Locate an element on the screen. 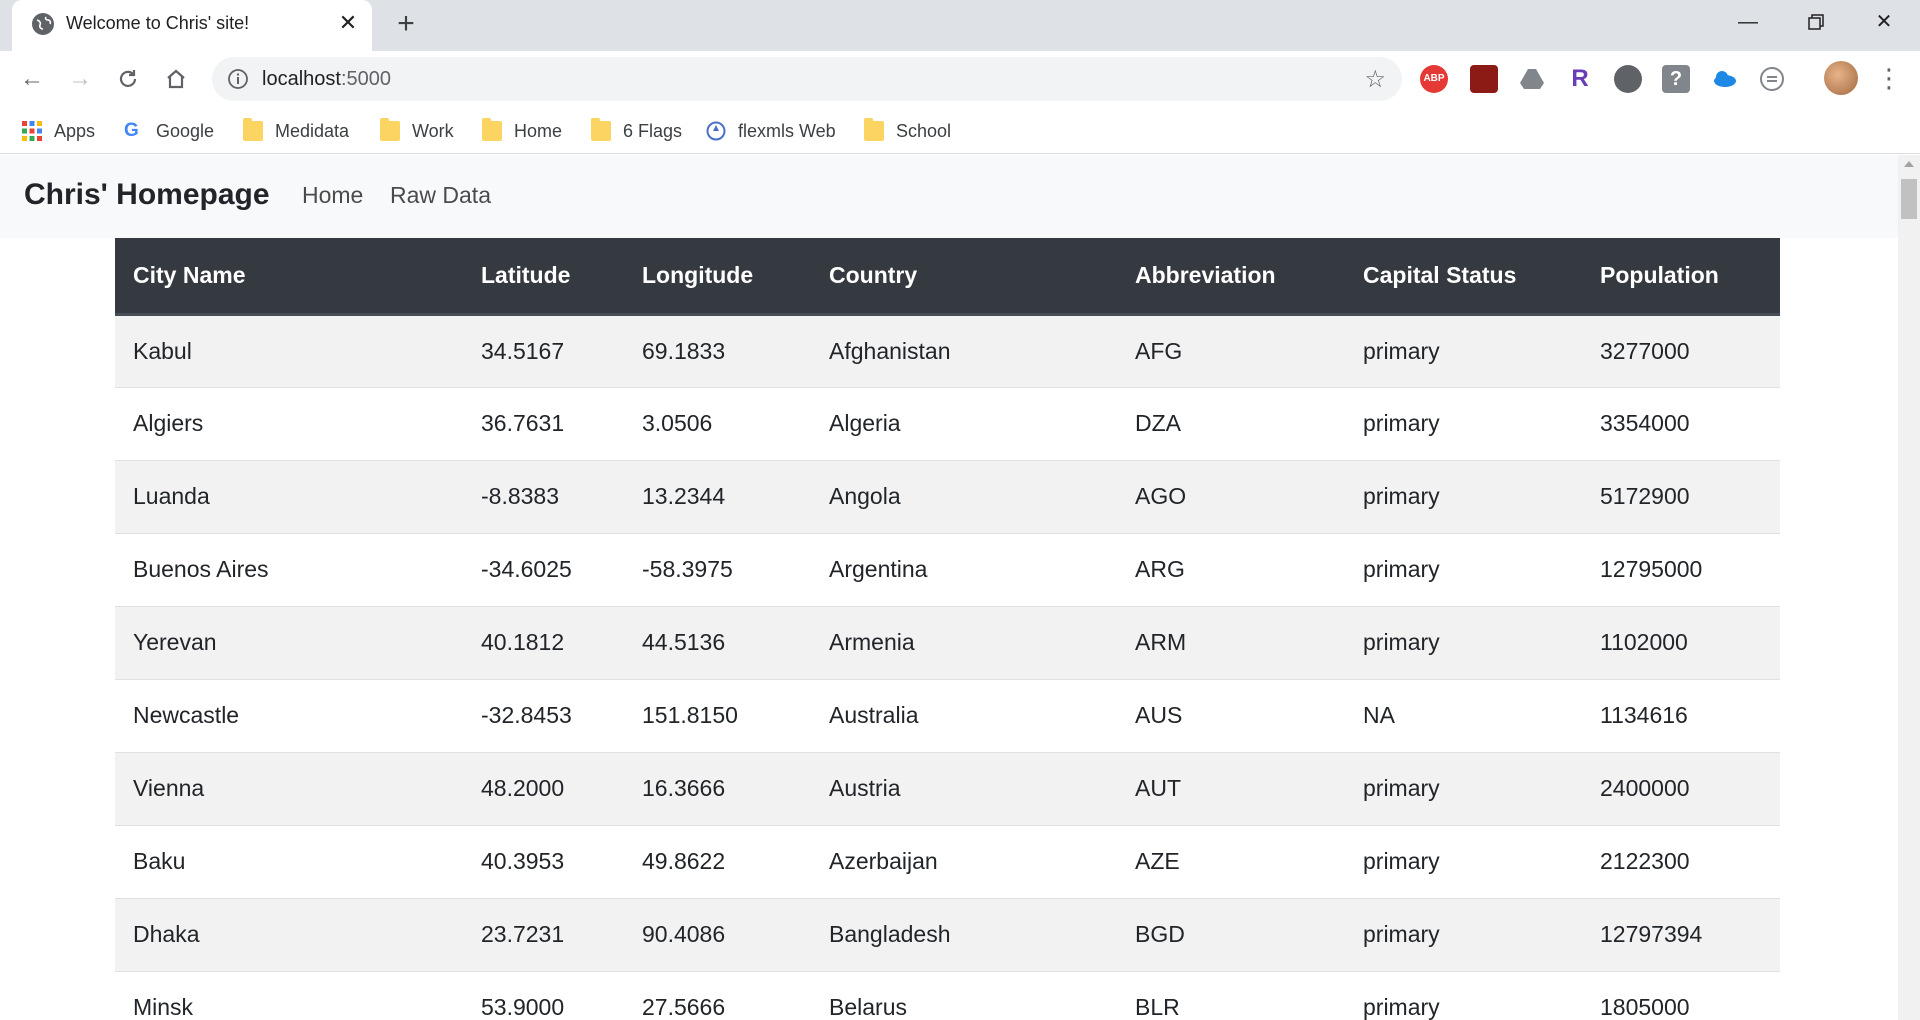 The image size is (1920, 1020). table-cell: Belarus is located at coordinates (964, 995).